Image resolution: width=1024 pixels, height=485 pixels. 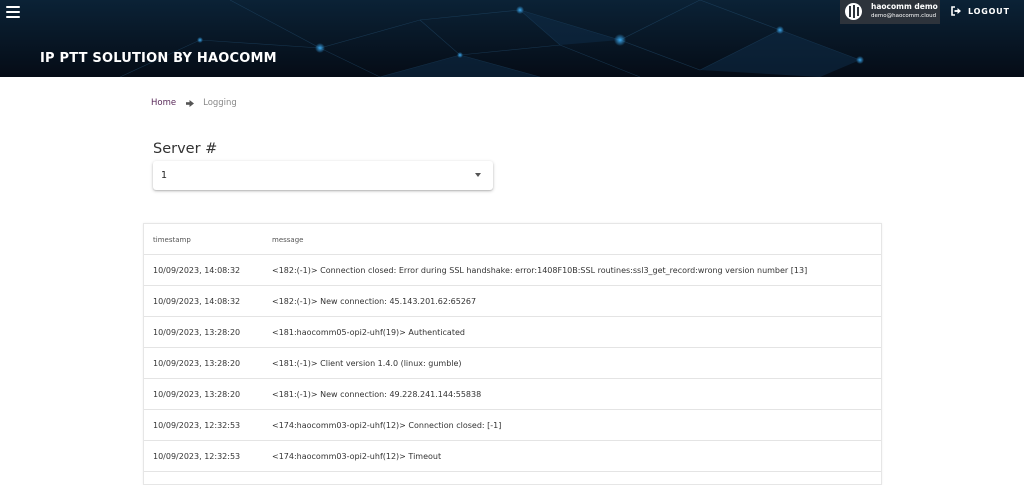 I want to click on server-select: 1, so click(x=323, y=175).